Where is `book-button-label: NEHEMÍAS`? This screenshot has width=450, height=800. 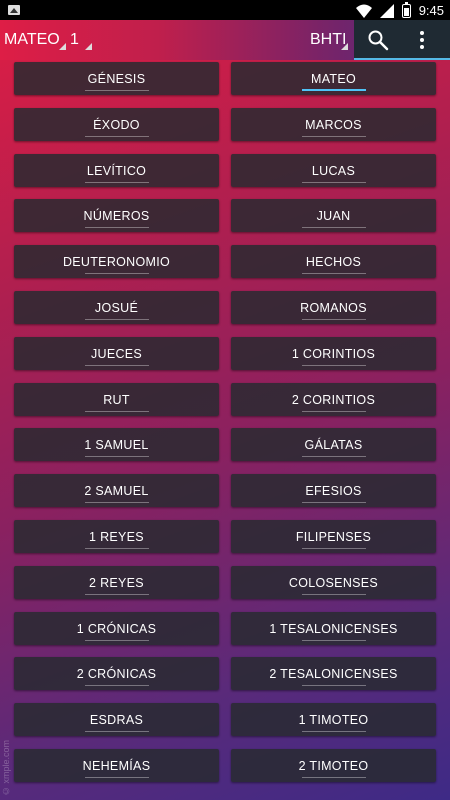
book-button-label: NEHEMÍAS is located at coordinates (116, 765).